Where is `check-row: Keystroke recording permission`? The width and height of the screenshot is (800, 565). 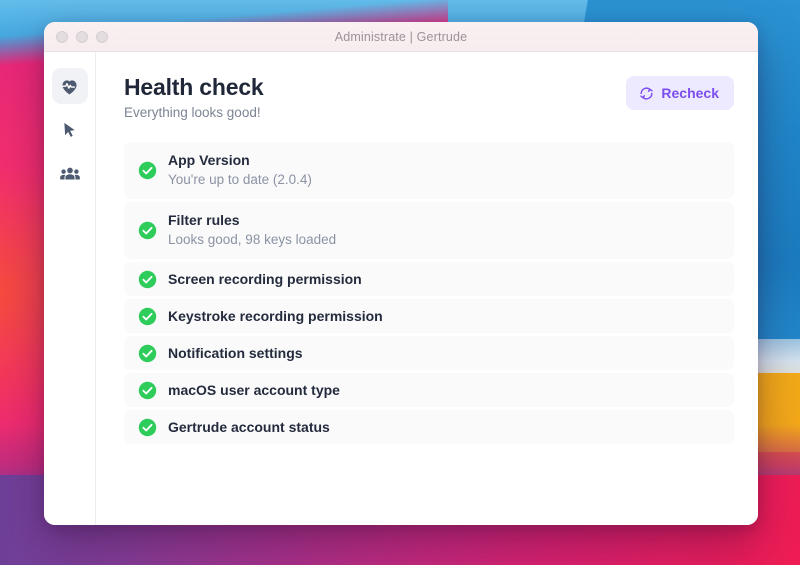
check-row: Keystroke recording permission is located at coordinates (429, 316).